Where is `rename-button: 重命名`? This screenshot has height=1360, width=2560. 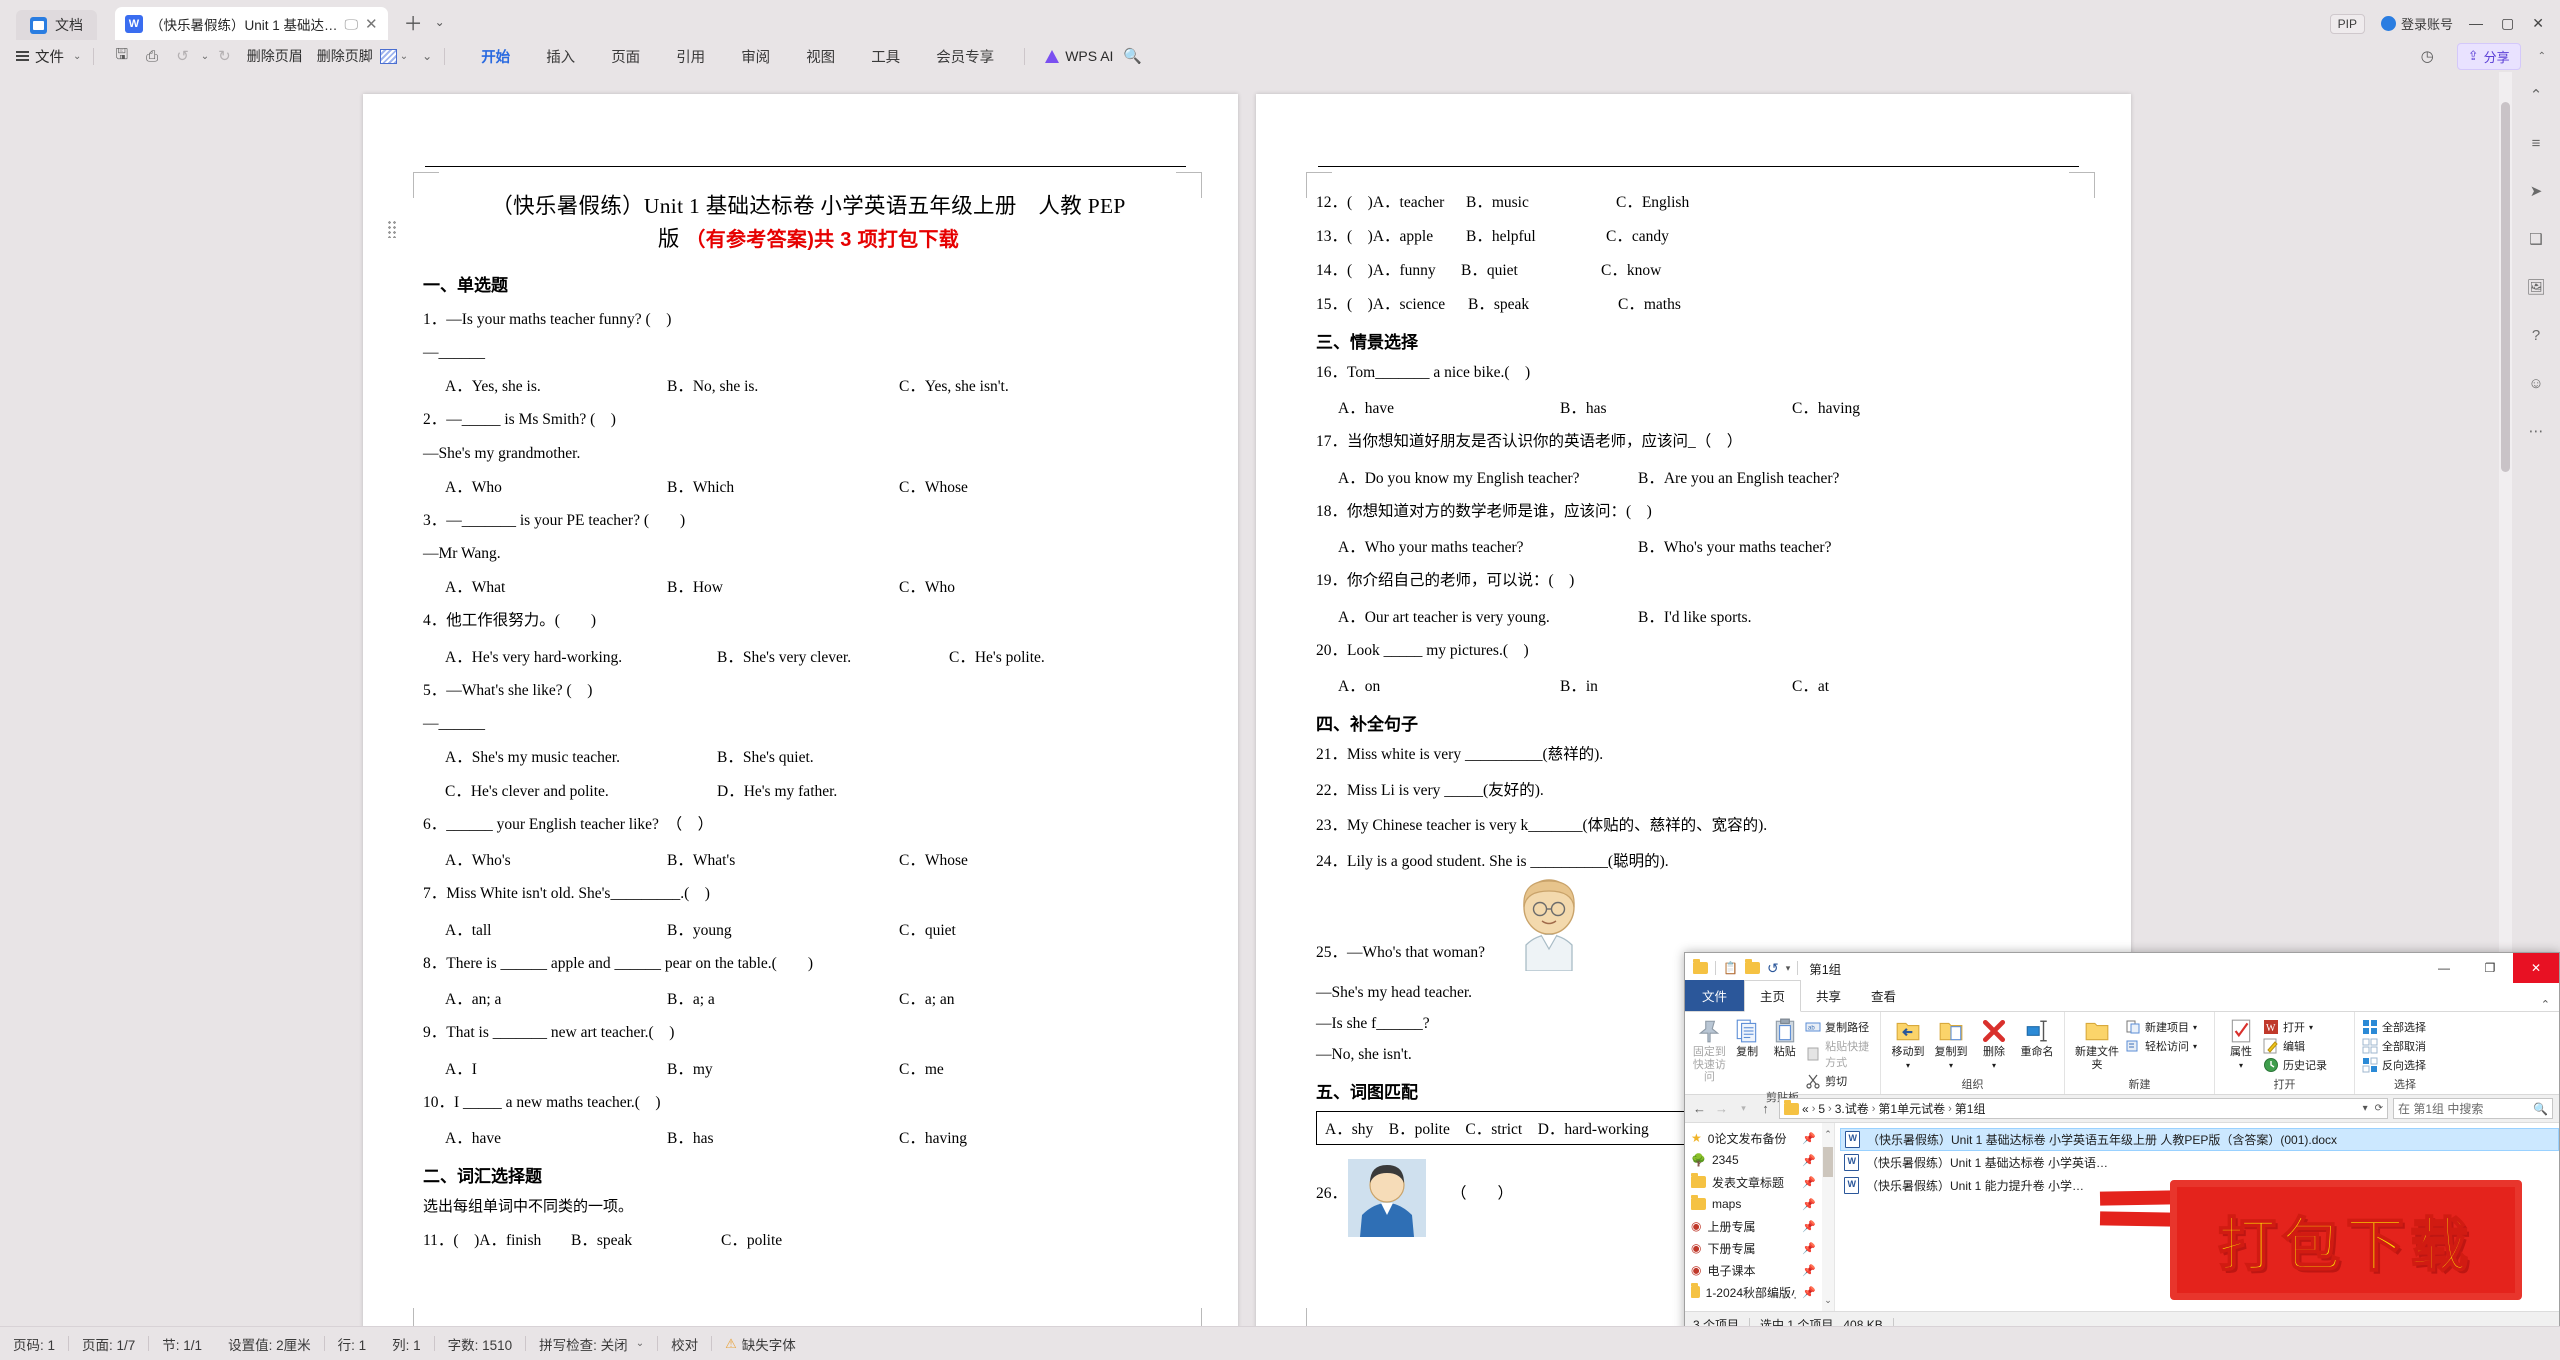 rename-button: 重命名 is located at coordinates (2037, 1037).